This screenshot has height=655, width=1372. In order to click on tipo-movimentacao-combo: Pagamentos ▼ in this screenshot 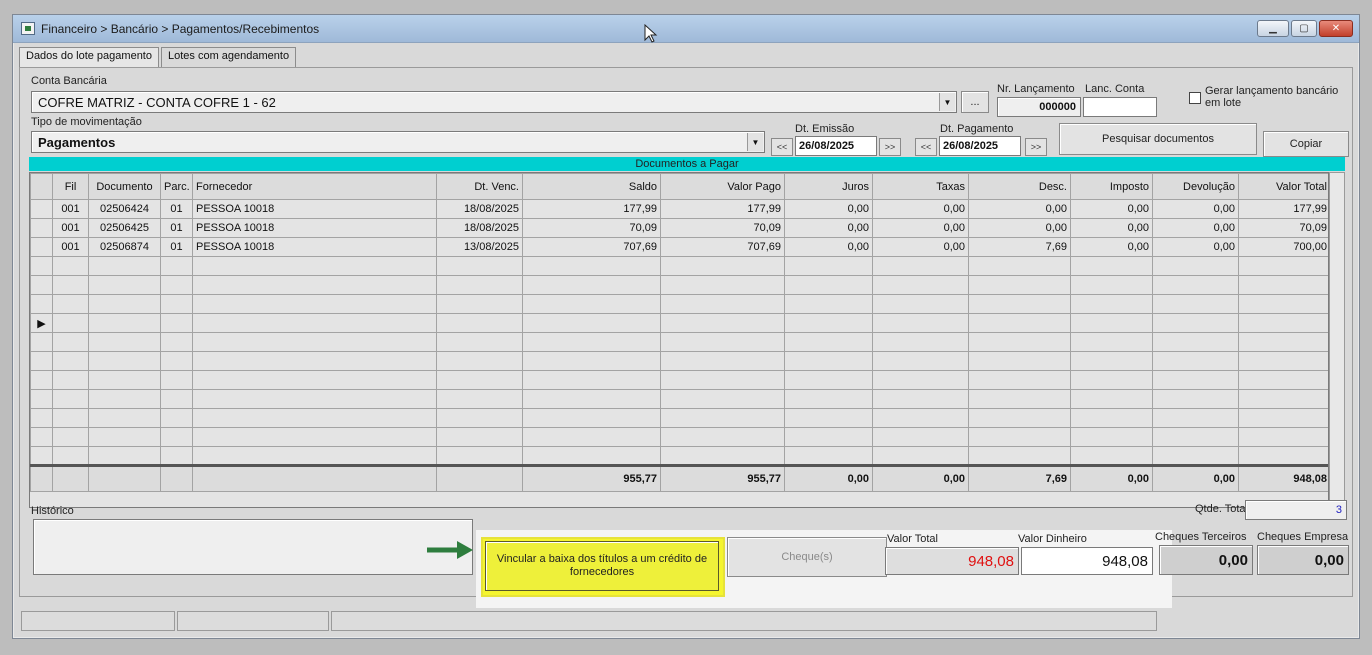, I will do `click(398, 142)`.